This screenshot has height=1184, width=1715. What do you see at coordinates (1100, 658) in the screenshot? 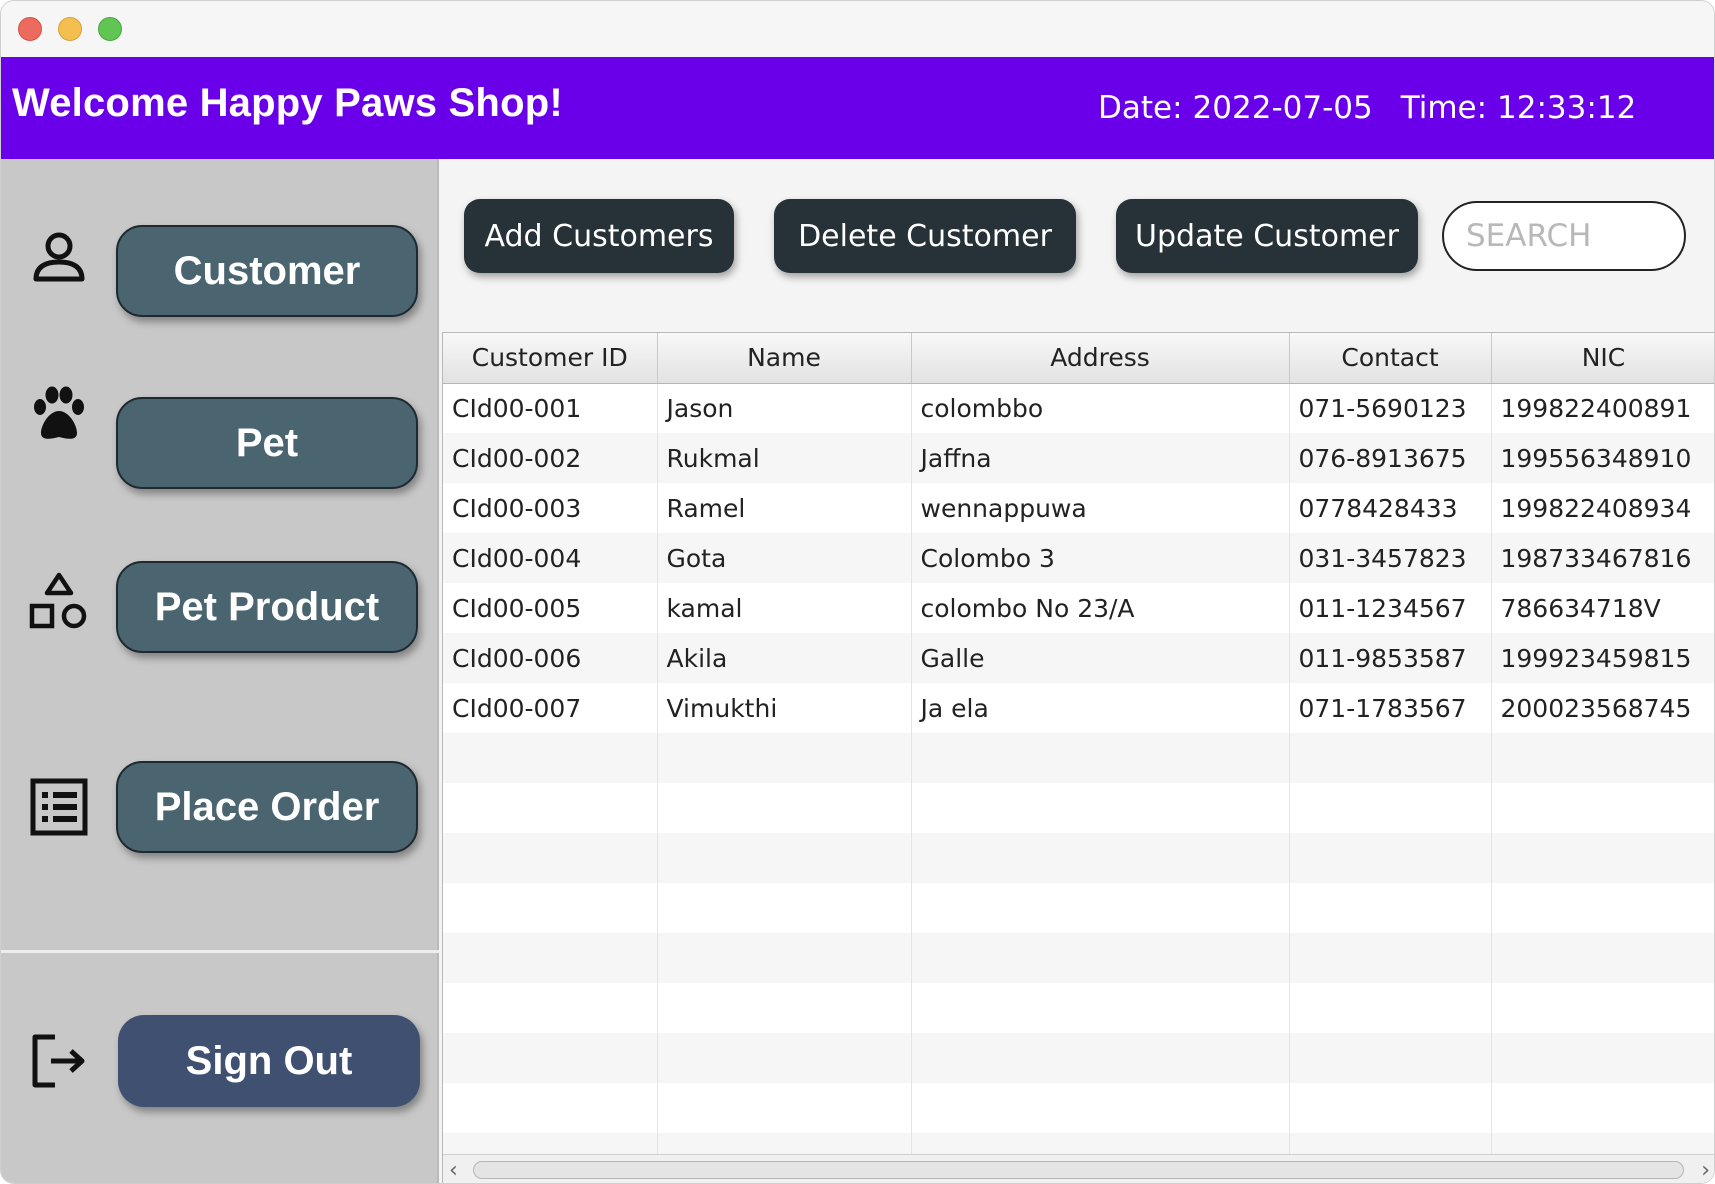
I see `table-cell: Galle` at bounding box center [1100, 658].